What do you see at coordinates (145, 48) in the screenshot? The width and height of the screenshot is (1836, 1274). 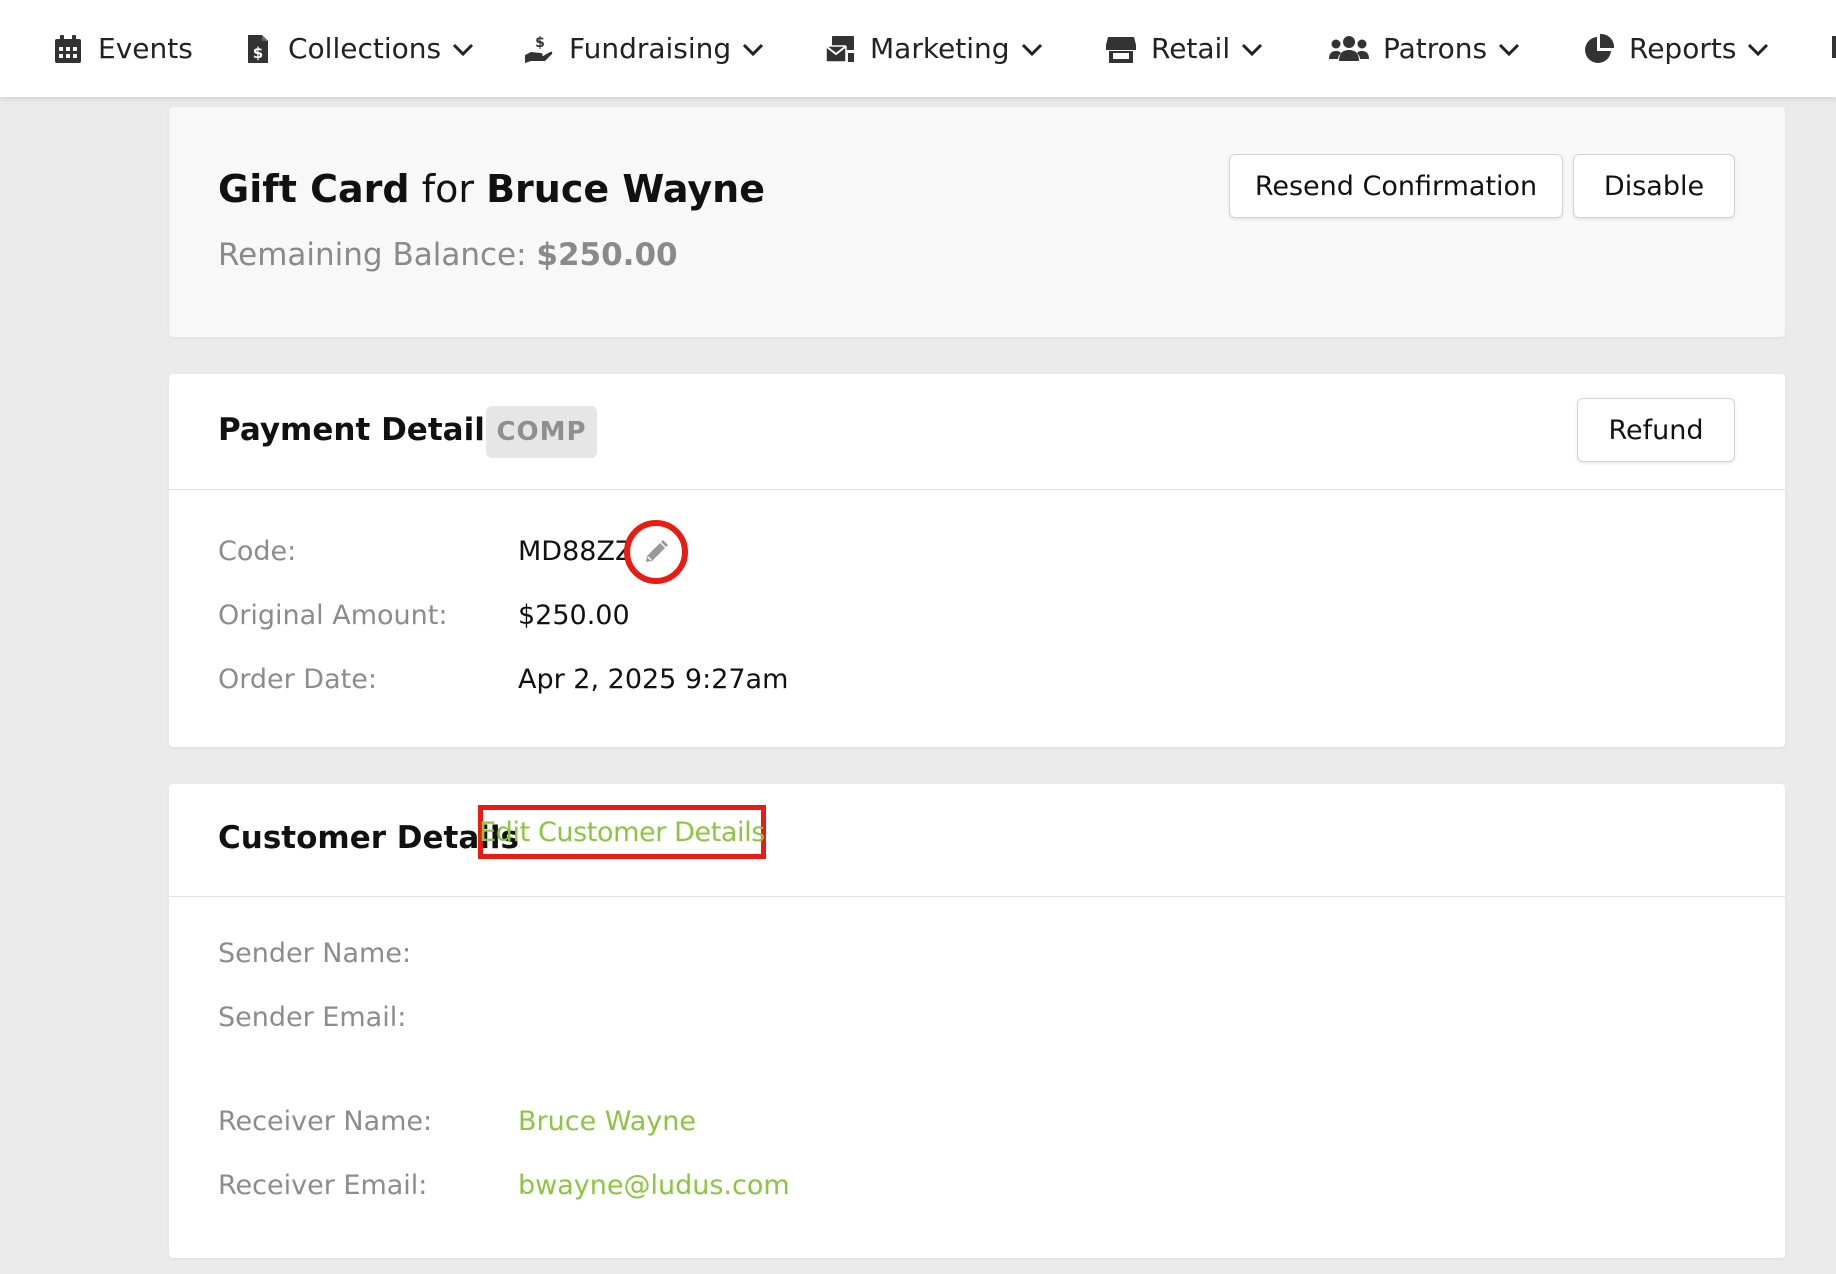 I see `nav-label: Events` at bounding box center [145, 48].